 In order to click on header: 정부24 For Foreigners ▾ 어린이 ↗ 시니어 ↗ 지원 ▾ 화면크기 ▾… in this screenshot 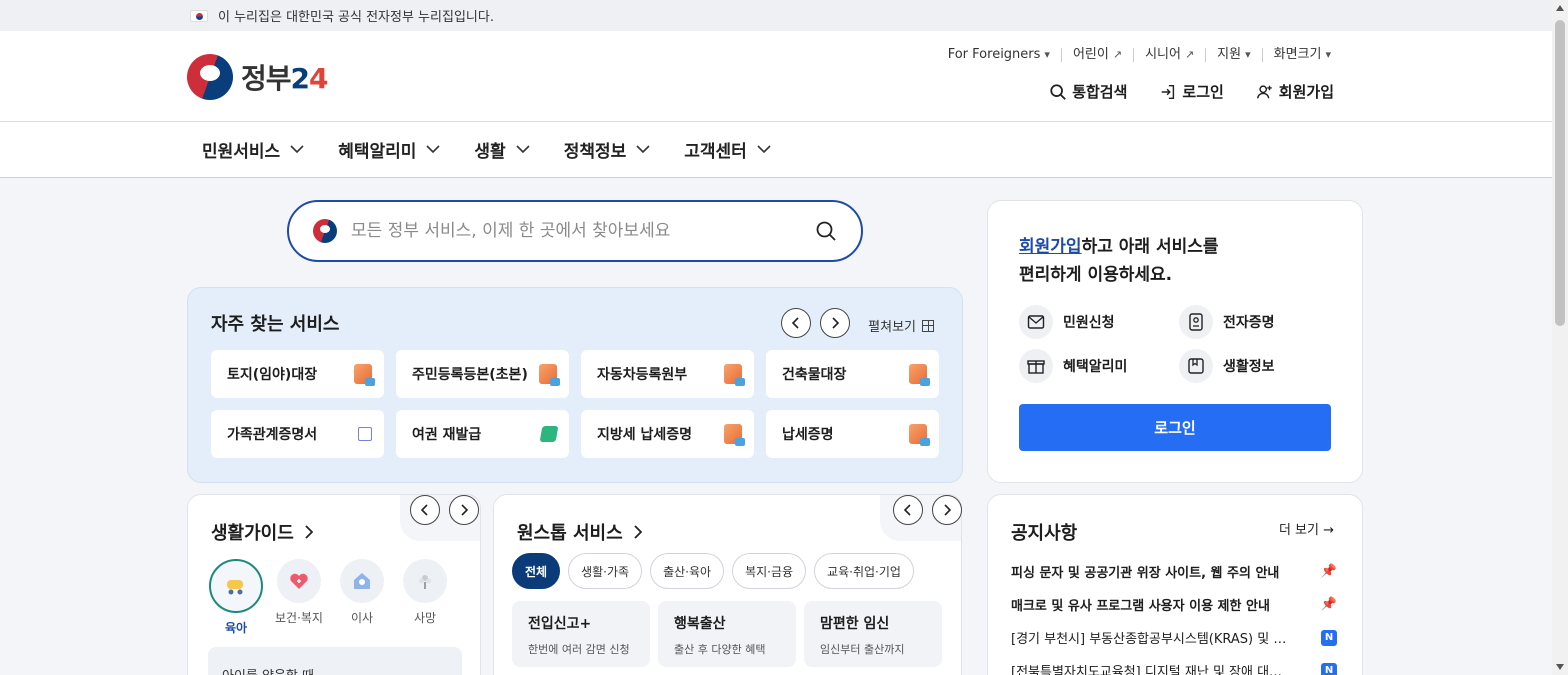, I will do `click(776, 76)`.